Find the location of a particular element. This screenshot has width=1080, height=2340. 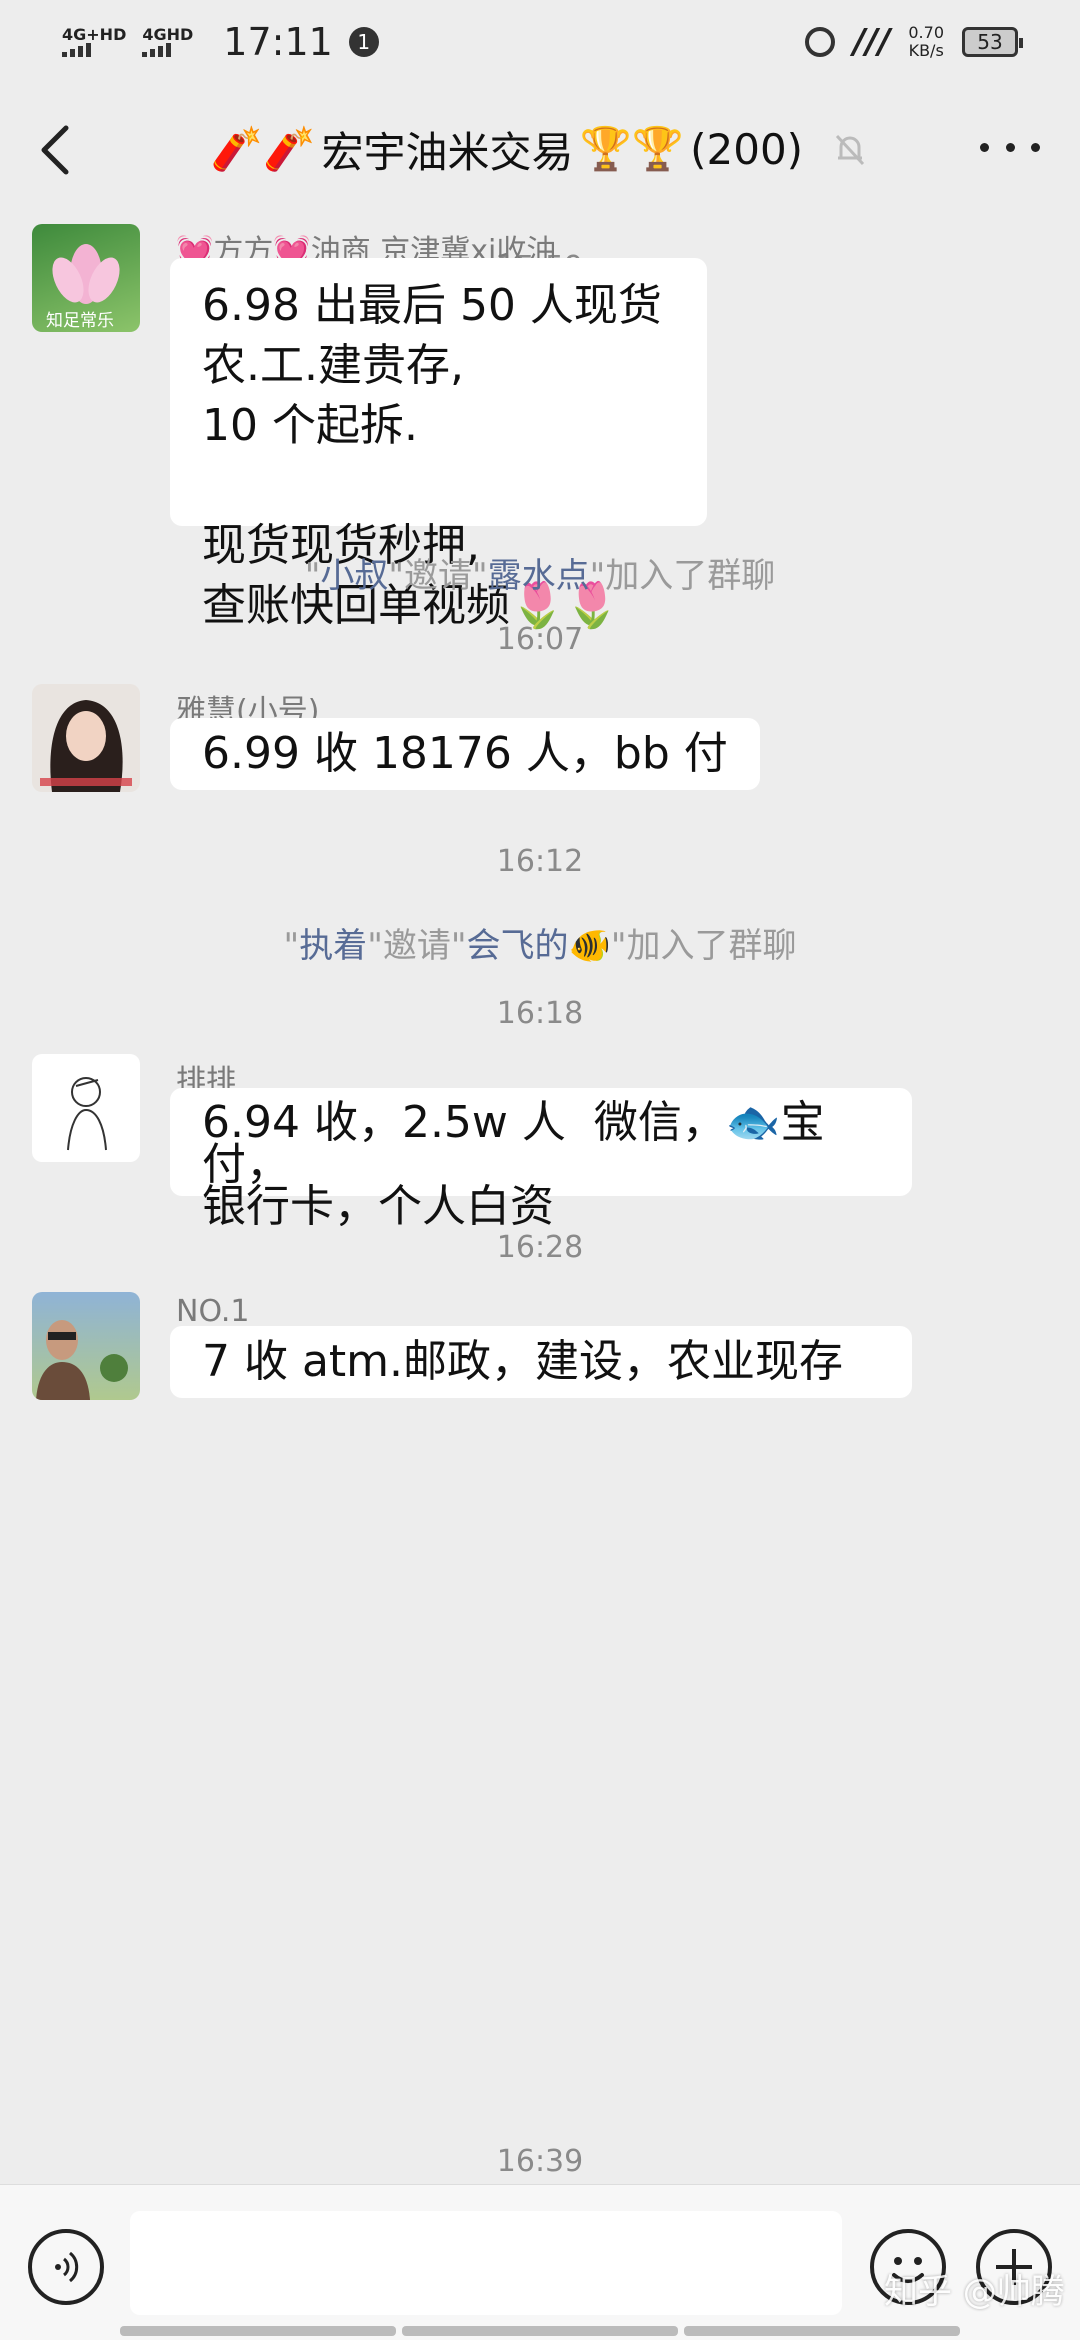

timestamp: 16:39 is located at coordinates (540, 2161).